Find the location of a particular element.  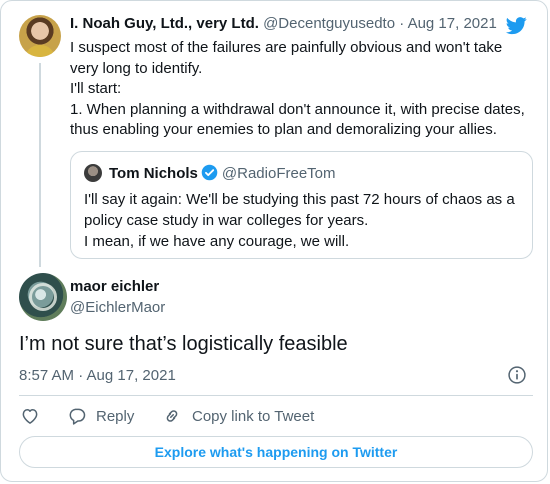

reply-label: Reply is located at coordinates (115, 416).